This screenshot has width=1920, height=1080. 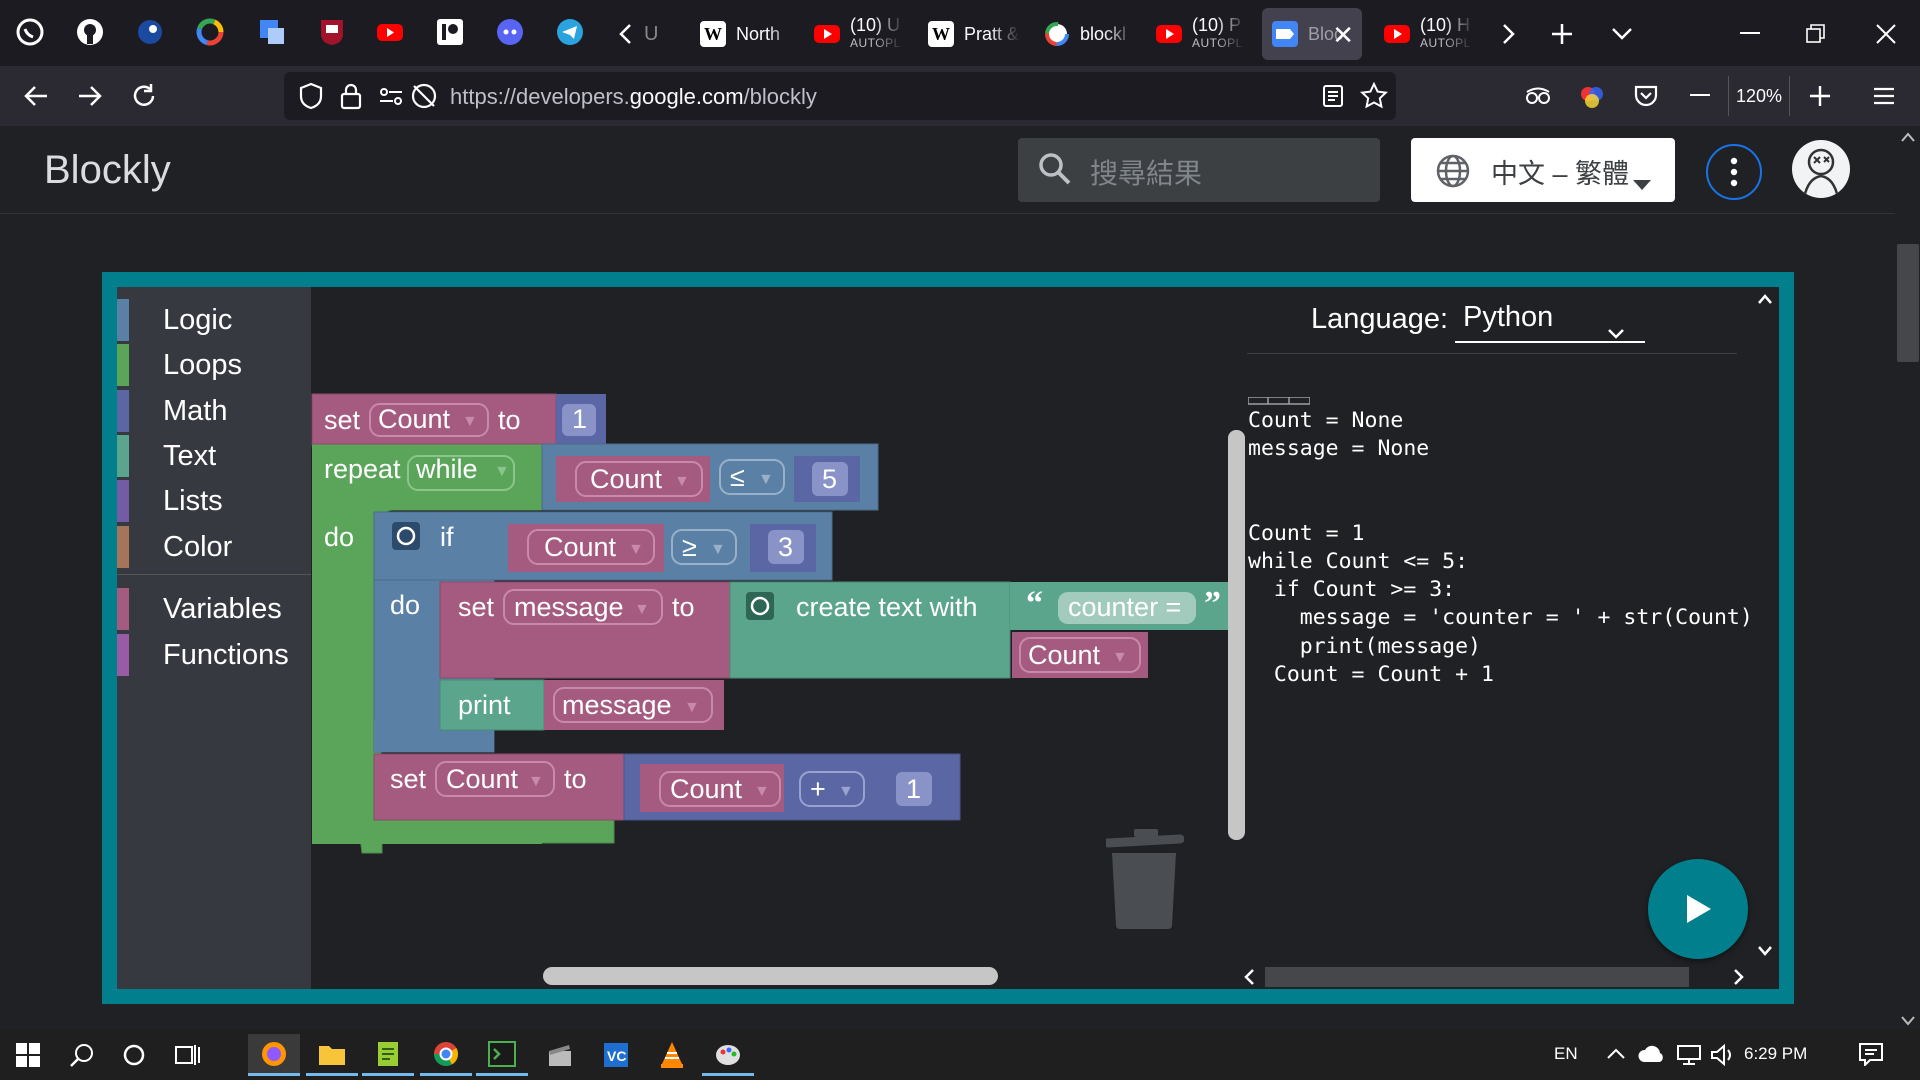 I want to click on tab-youtube-3: (10) H AUTOPL, so click(x=1424, y=34).